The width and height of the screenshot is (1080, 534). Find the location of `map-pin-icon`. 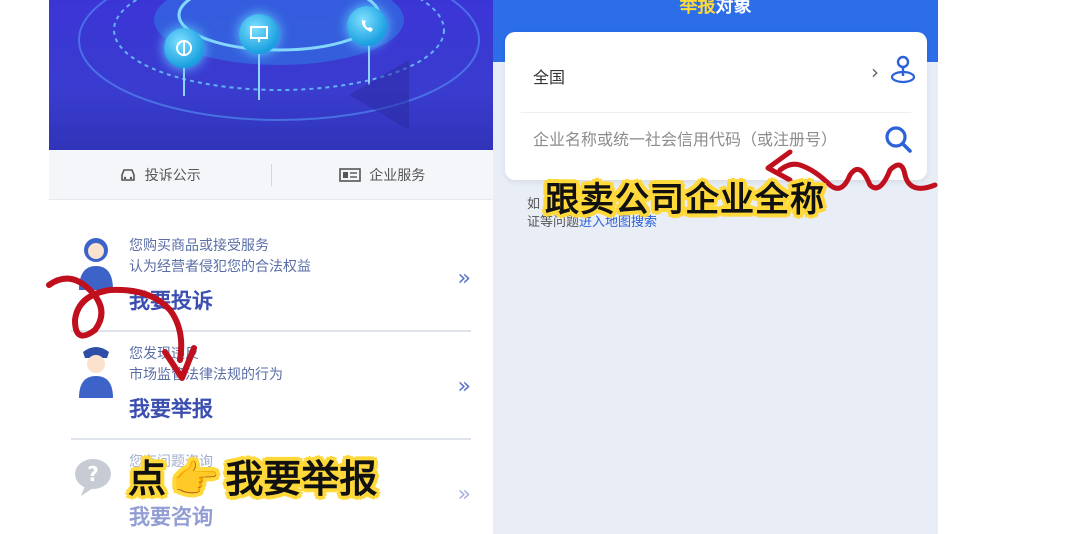

map-pin-icon is located at coordinates (903, 69).